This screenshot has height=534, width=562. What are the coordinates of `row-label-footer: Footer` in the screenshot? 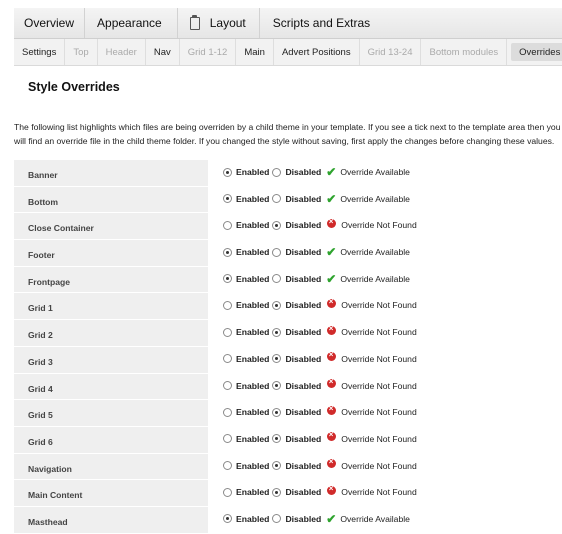 It's located at (41, 255).